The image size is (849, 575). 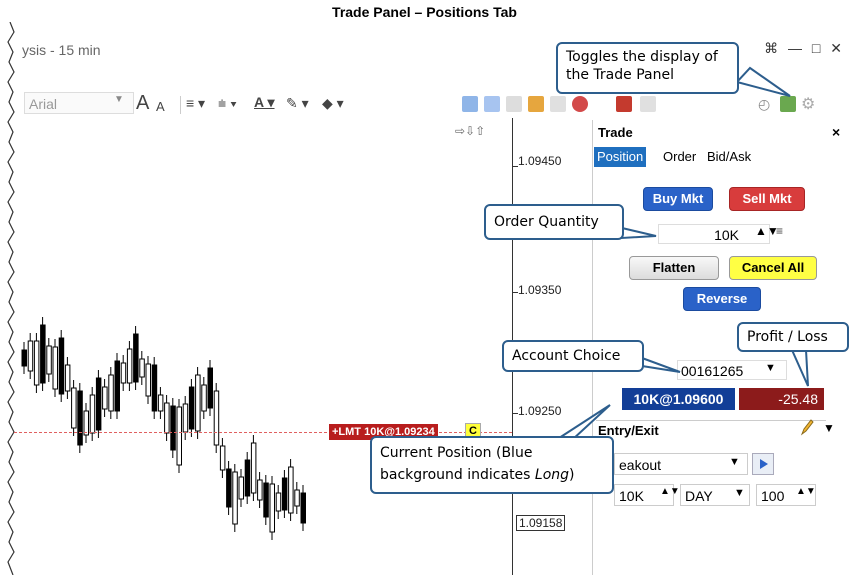 I want to click on quantity-menu-icon: ≡, so click(x=779, y=231).